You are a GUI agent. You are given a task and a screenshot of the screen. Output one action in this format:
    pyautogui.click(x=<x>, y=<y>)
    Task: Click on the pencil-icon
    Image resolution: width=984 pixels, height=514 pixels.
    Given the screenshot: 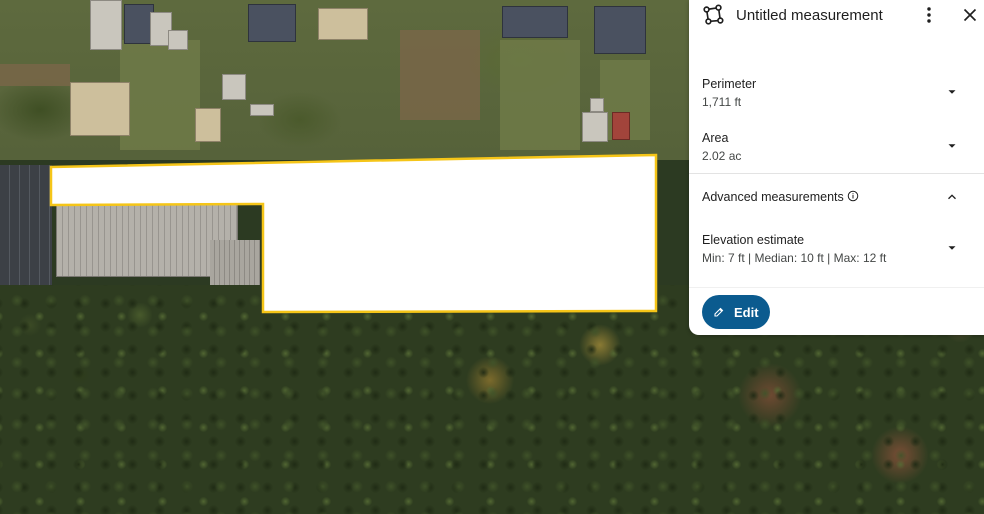 What is the action you would take?
    pyautogui.click(x=719, y=312)
    